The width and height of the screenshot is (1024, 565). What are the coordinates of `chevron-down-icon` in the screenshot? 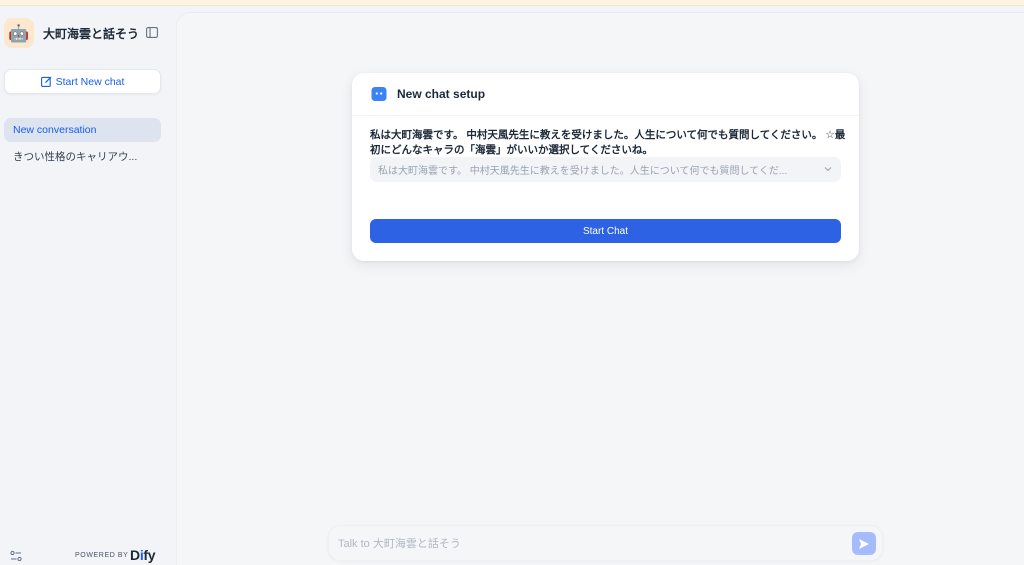 It's located at (828, 169).